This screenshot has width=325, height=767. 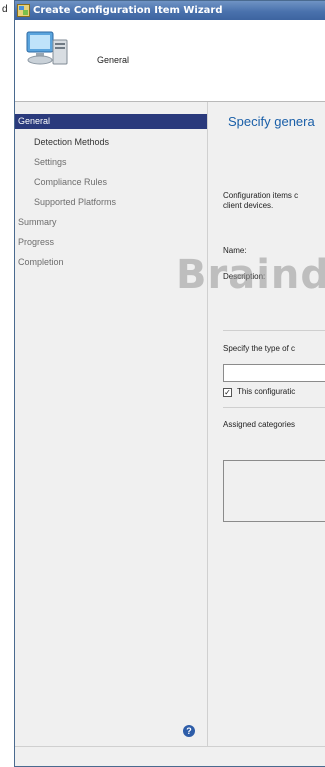 What do you see at coordinates (244, 276) in the screenshot?
I see `description-label: Description:` at bounding box center [244, 276].